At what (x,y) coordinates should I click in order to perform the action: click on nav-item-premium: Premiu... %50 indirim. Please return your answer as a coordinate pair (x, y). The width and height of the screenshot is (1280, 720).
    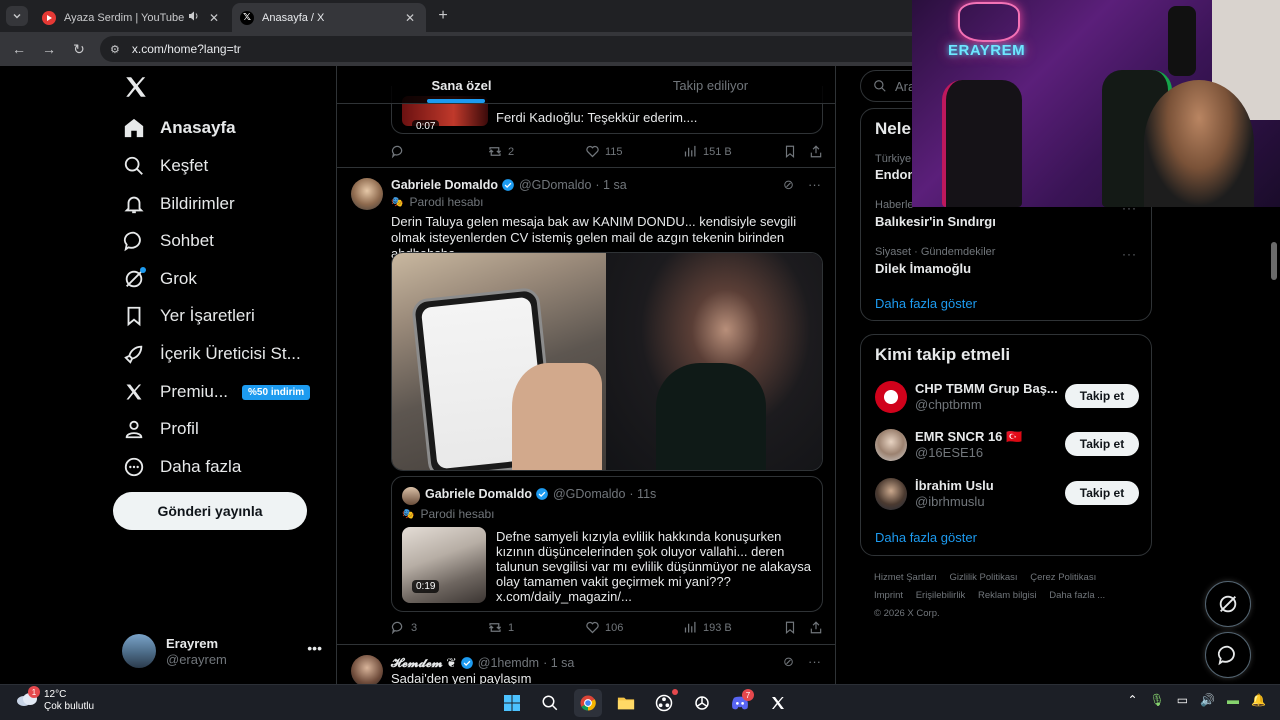
    Looking at the image, I should click on (211, 392).